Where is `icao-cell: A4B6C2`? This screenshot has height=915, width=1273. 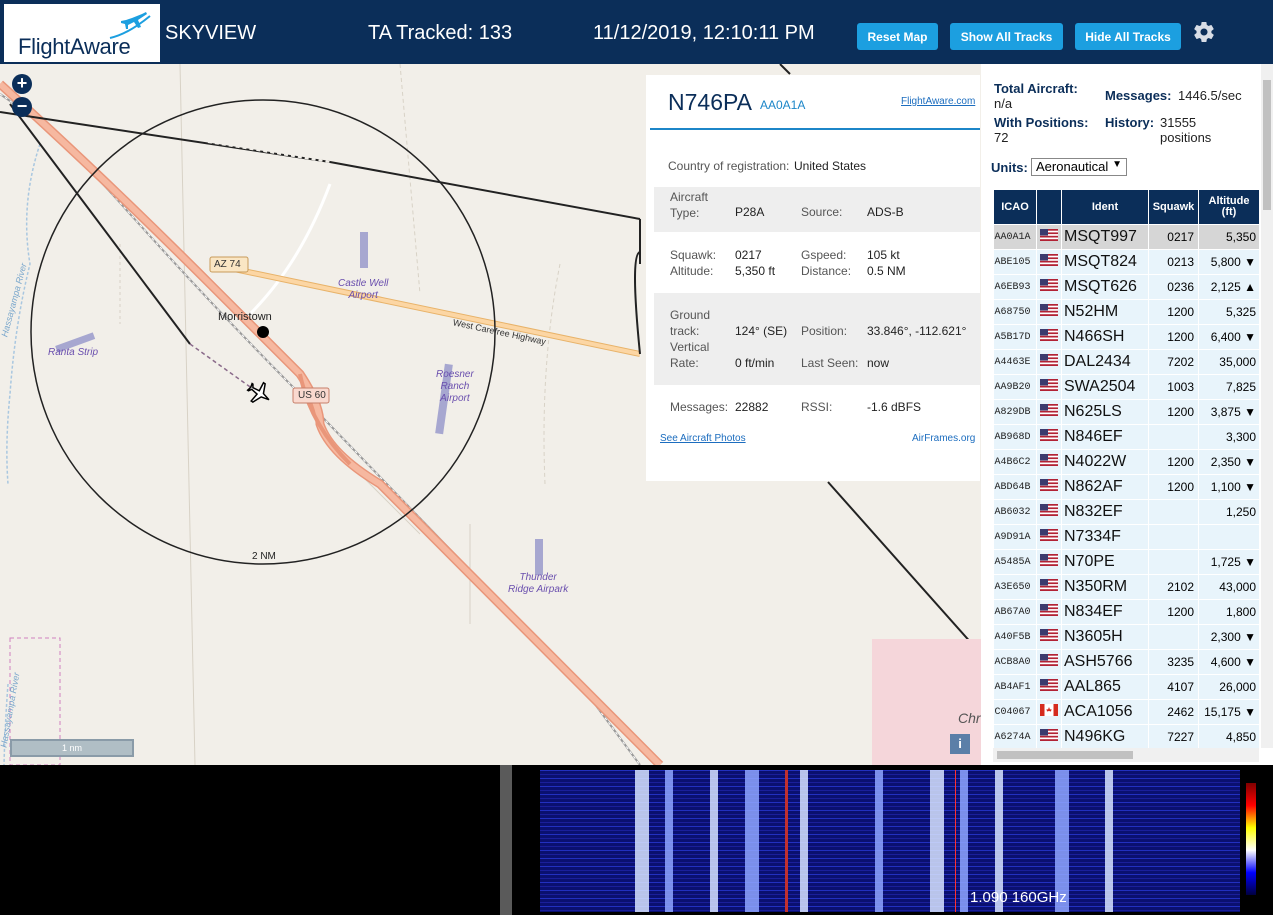
icao-cell: A4B6C2 is located at coordinates (1015, 462).